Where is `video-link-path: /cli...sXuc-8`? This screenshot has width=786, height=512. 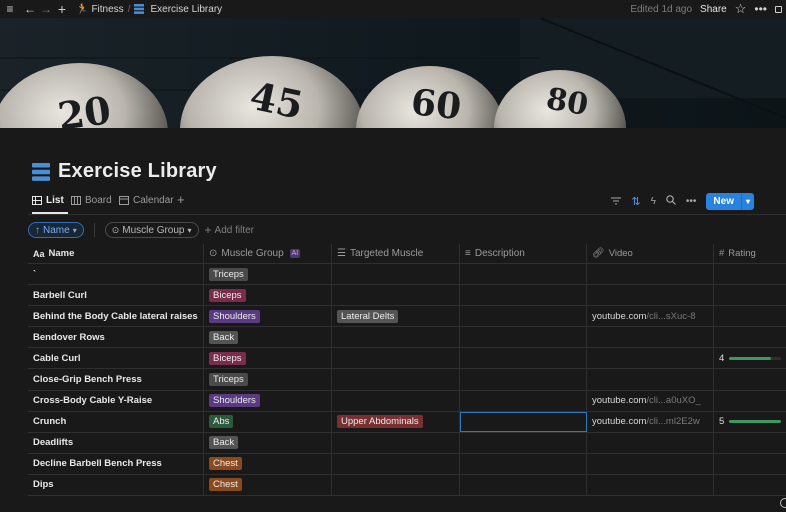
video-link-path: /cli...sXuc-8 is located at coordinates (670, 316).